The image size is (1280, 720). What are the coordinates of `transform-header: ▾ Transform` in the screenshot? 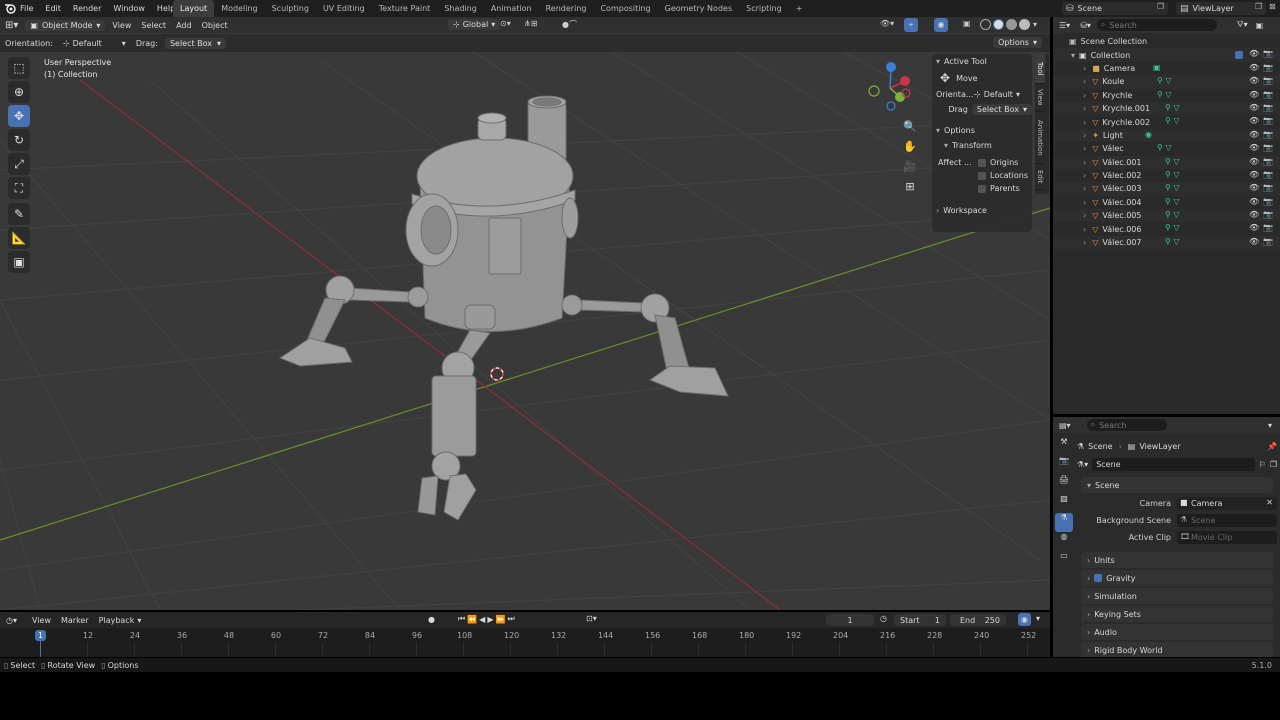 It's located at (982, 145).